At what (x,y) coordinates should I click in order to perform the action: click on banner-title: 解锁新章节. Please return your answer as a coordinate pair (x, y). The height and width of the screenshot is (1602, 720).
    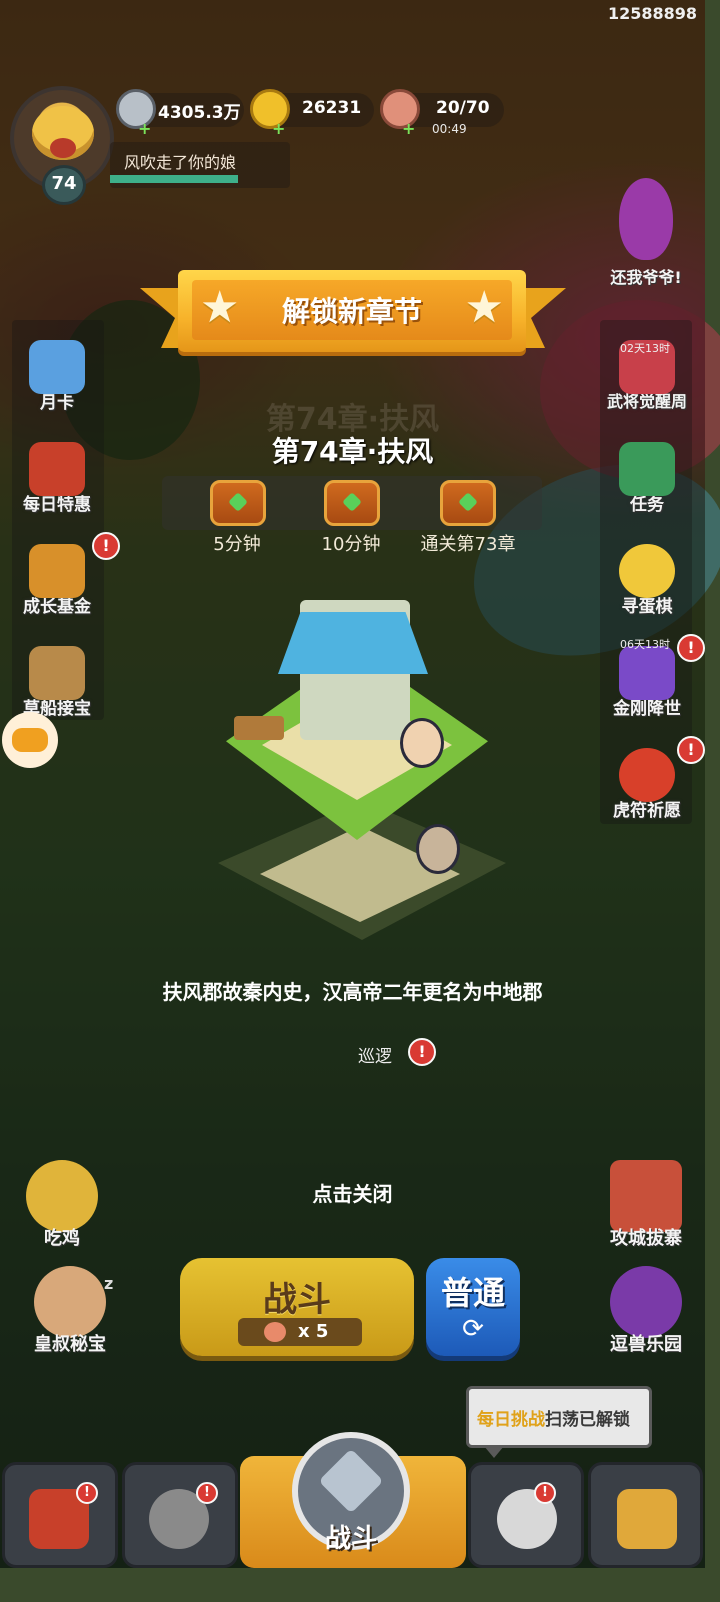
    Looking at the image, I should click on (351, 311).